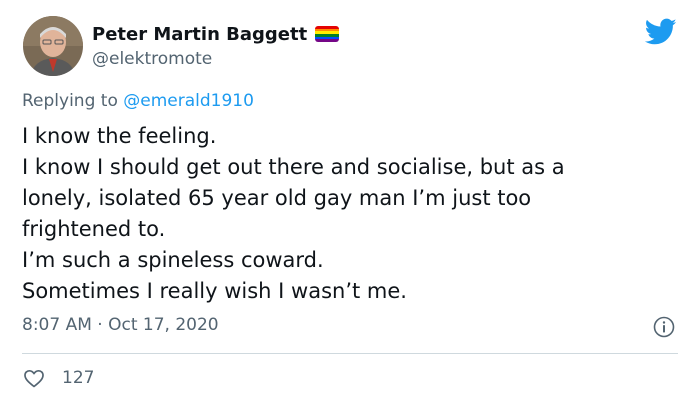 Image resolution: width=700 pixels, height=406 pixels. I want to click on replying-to: Replying to @emerald1910, so click(138, 101).